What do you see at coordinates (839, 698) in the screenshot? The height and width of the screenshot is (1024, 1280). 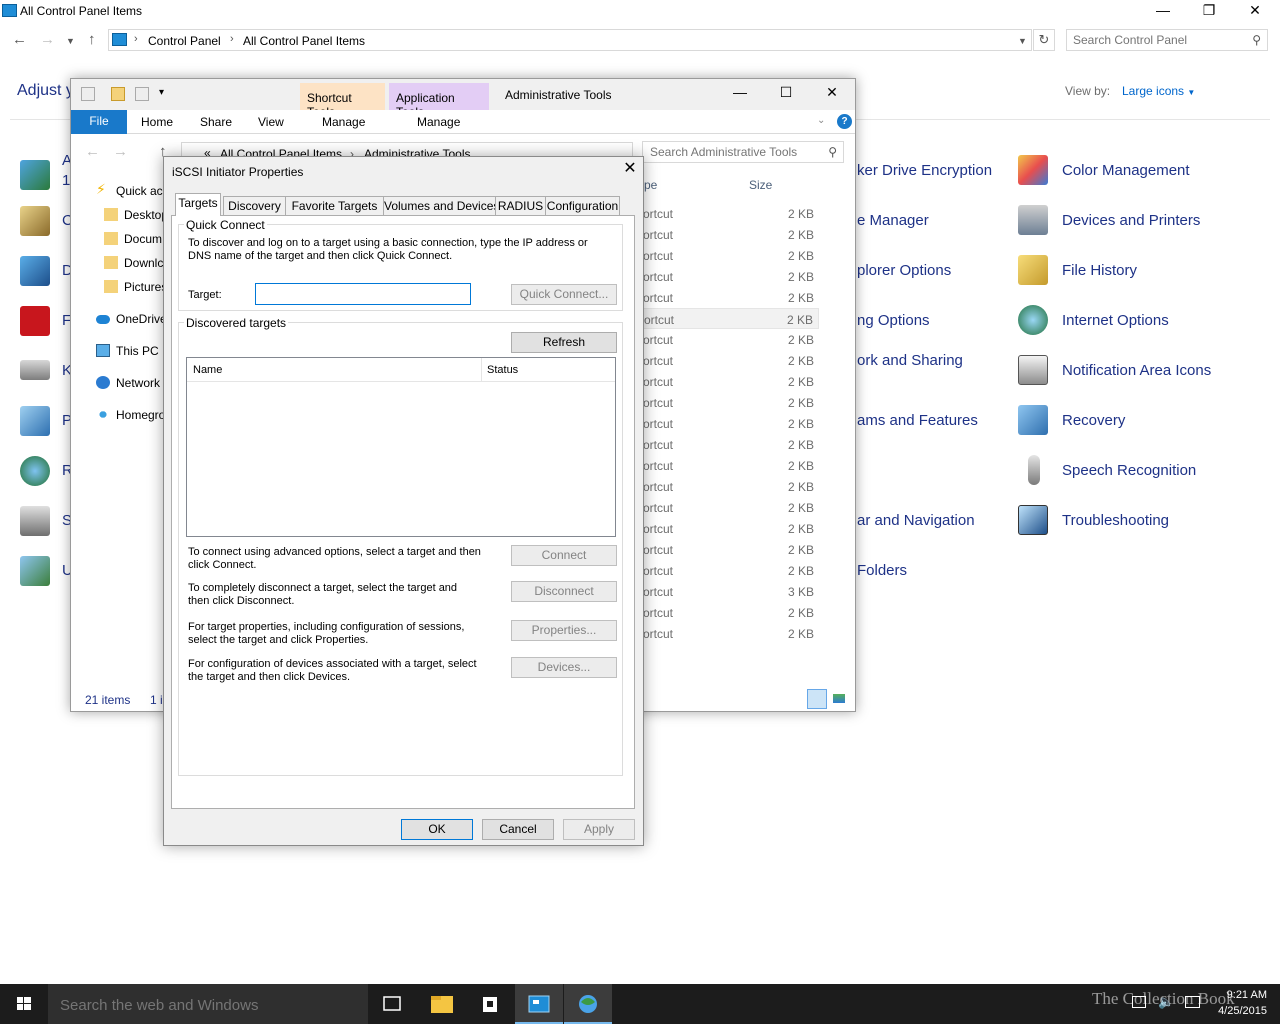 I see `large-icons-view-icon` at bounding box center [839, 698].